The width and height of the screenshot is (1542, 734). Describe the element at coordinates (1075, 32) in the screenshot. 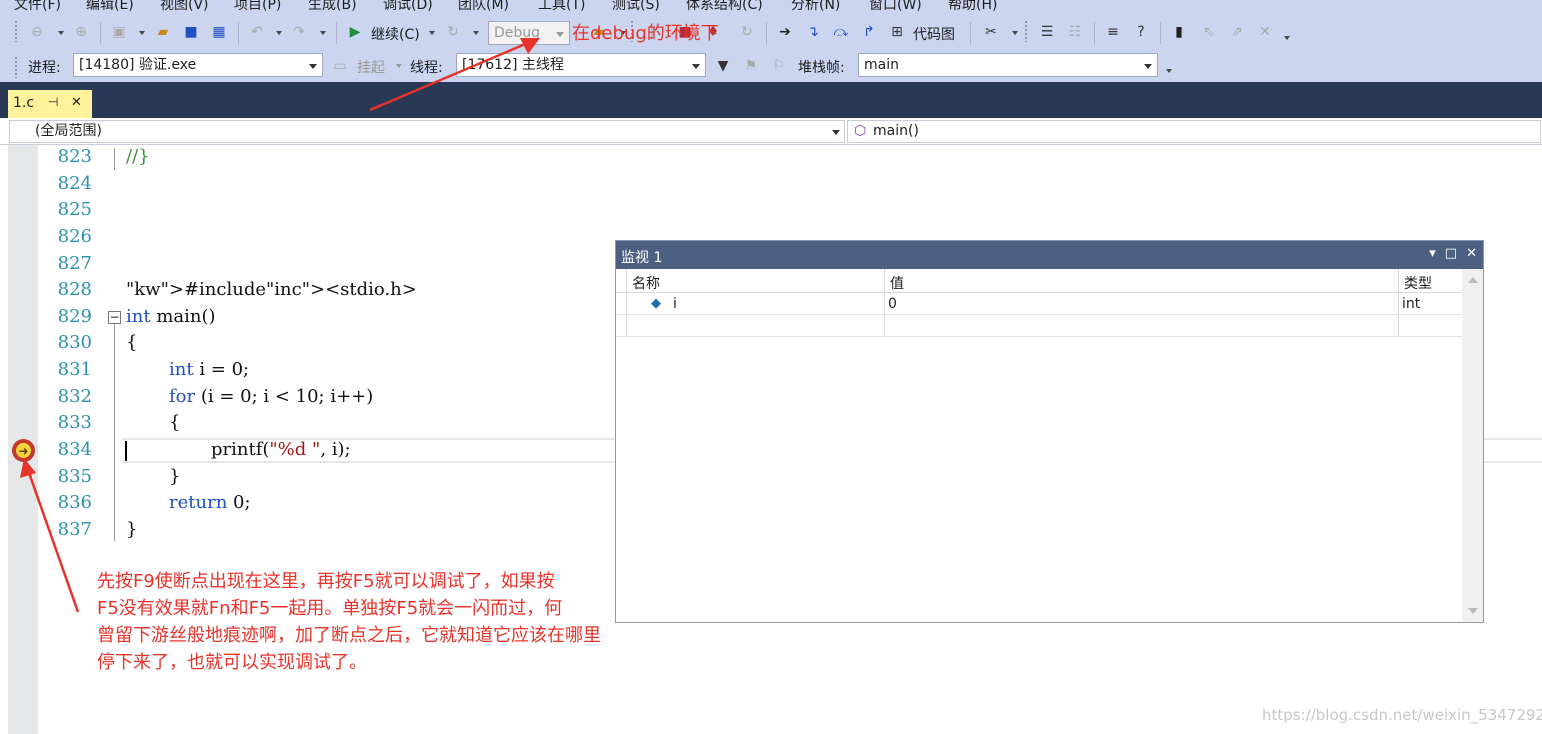

I see `uncomment-icon: ☷` at that location.